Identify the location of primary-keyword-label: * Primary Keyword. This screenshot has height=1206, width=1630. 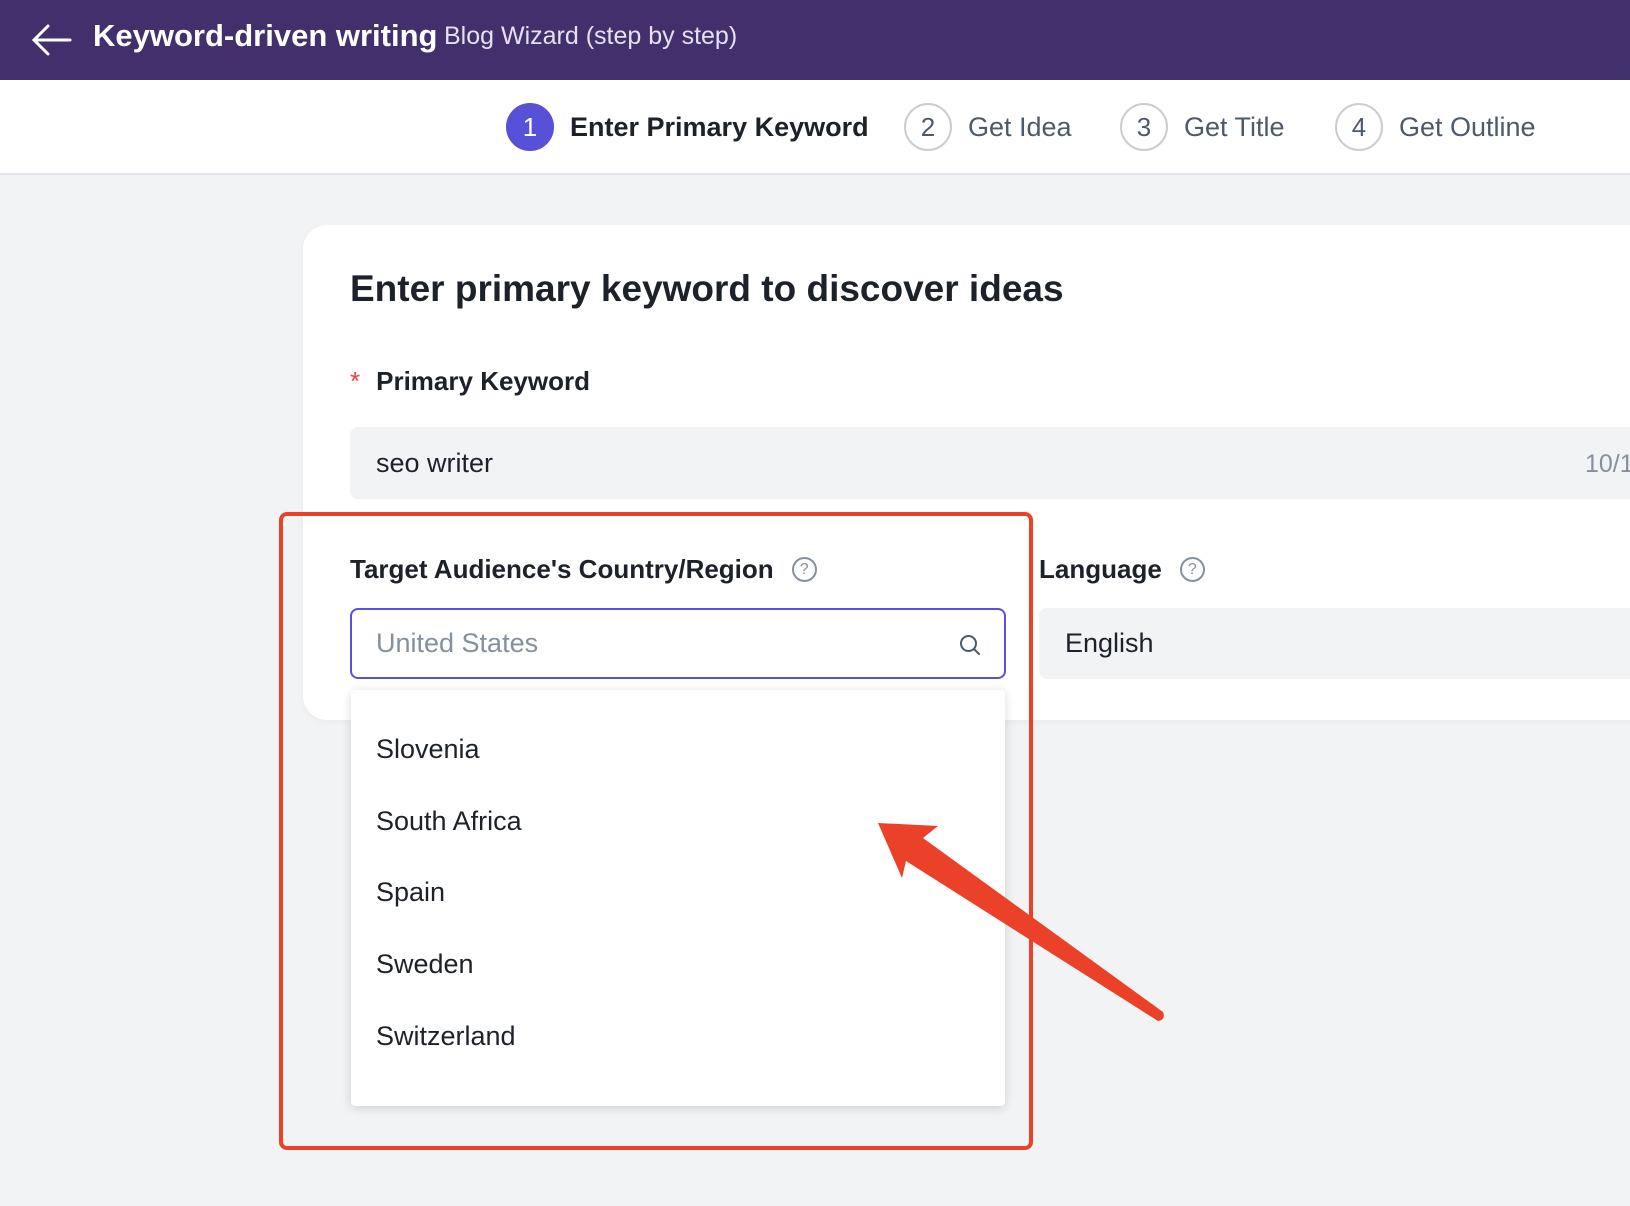
(470, 381).